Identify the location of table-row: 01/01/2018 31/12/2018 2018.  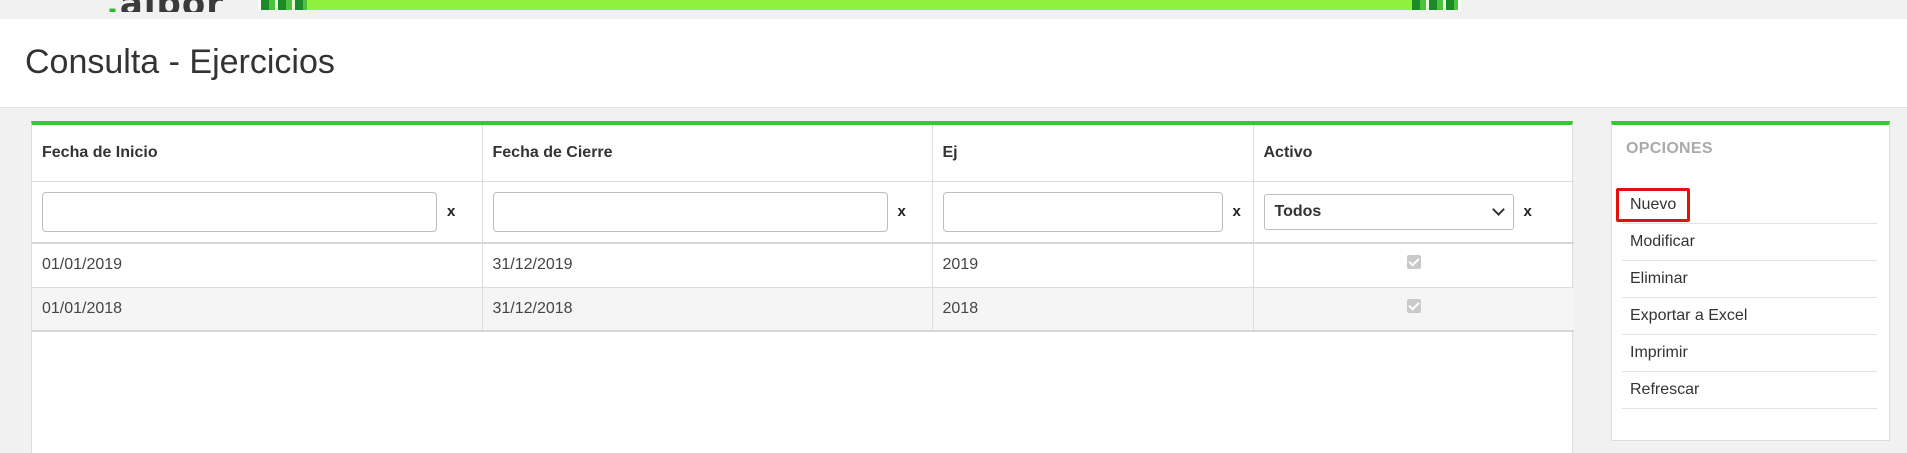
(803, 309).